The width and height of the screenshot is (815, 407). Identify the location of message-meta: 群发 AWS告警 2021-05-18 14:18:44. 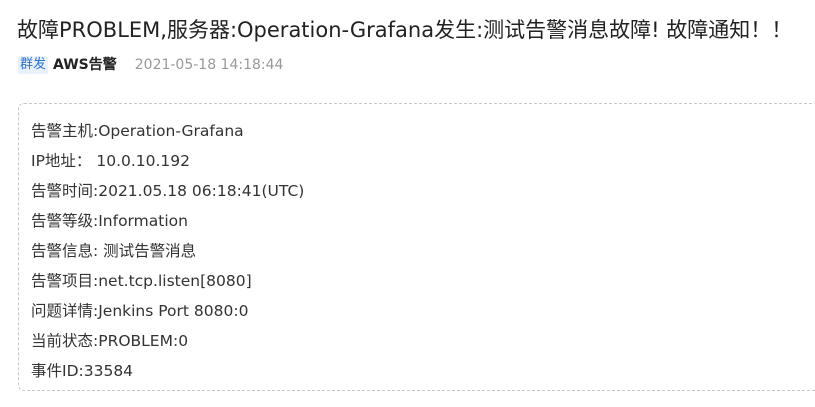
(150, 65).